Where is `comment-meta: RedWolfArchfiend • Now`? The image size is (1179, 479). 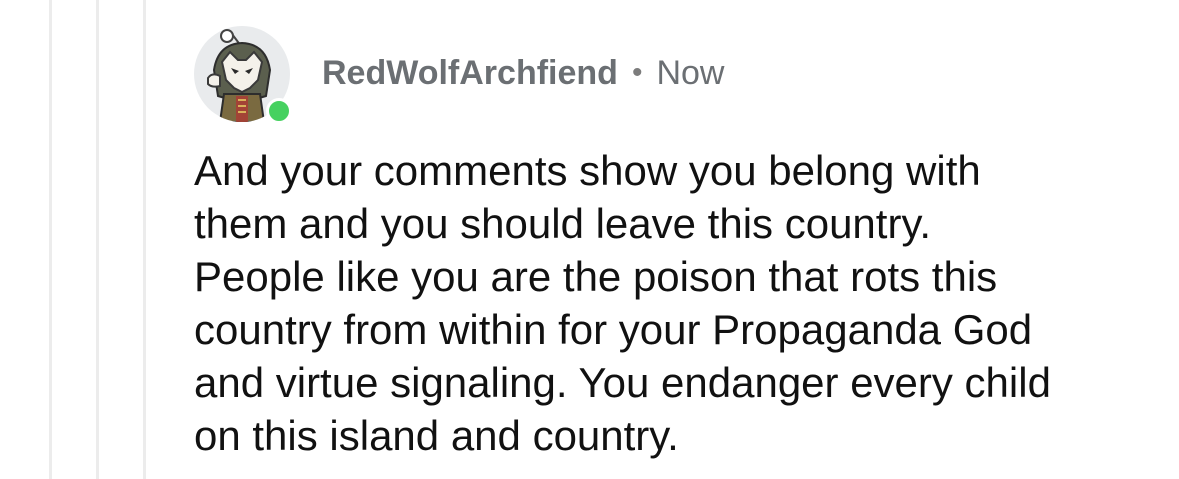 comment-meta: RedWolfArchfiend • Now is located at coordinates (523, 73).